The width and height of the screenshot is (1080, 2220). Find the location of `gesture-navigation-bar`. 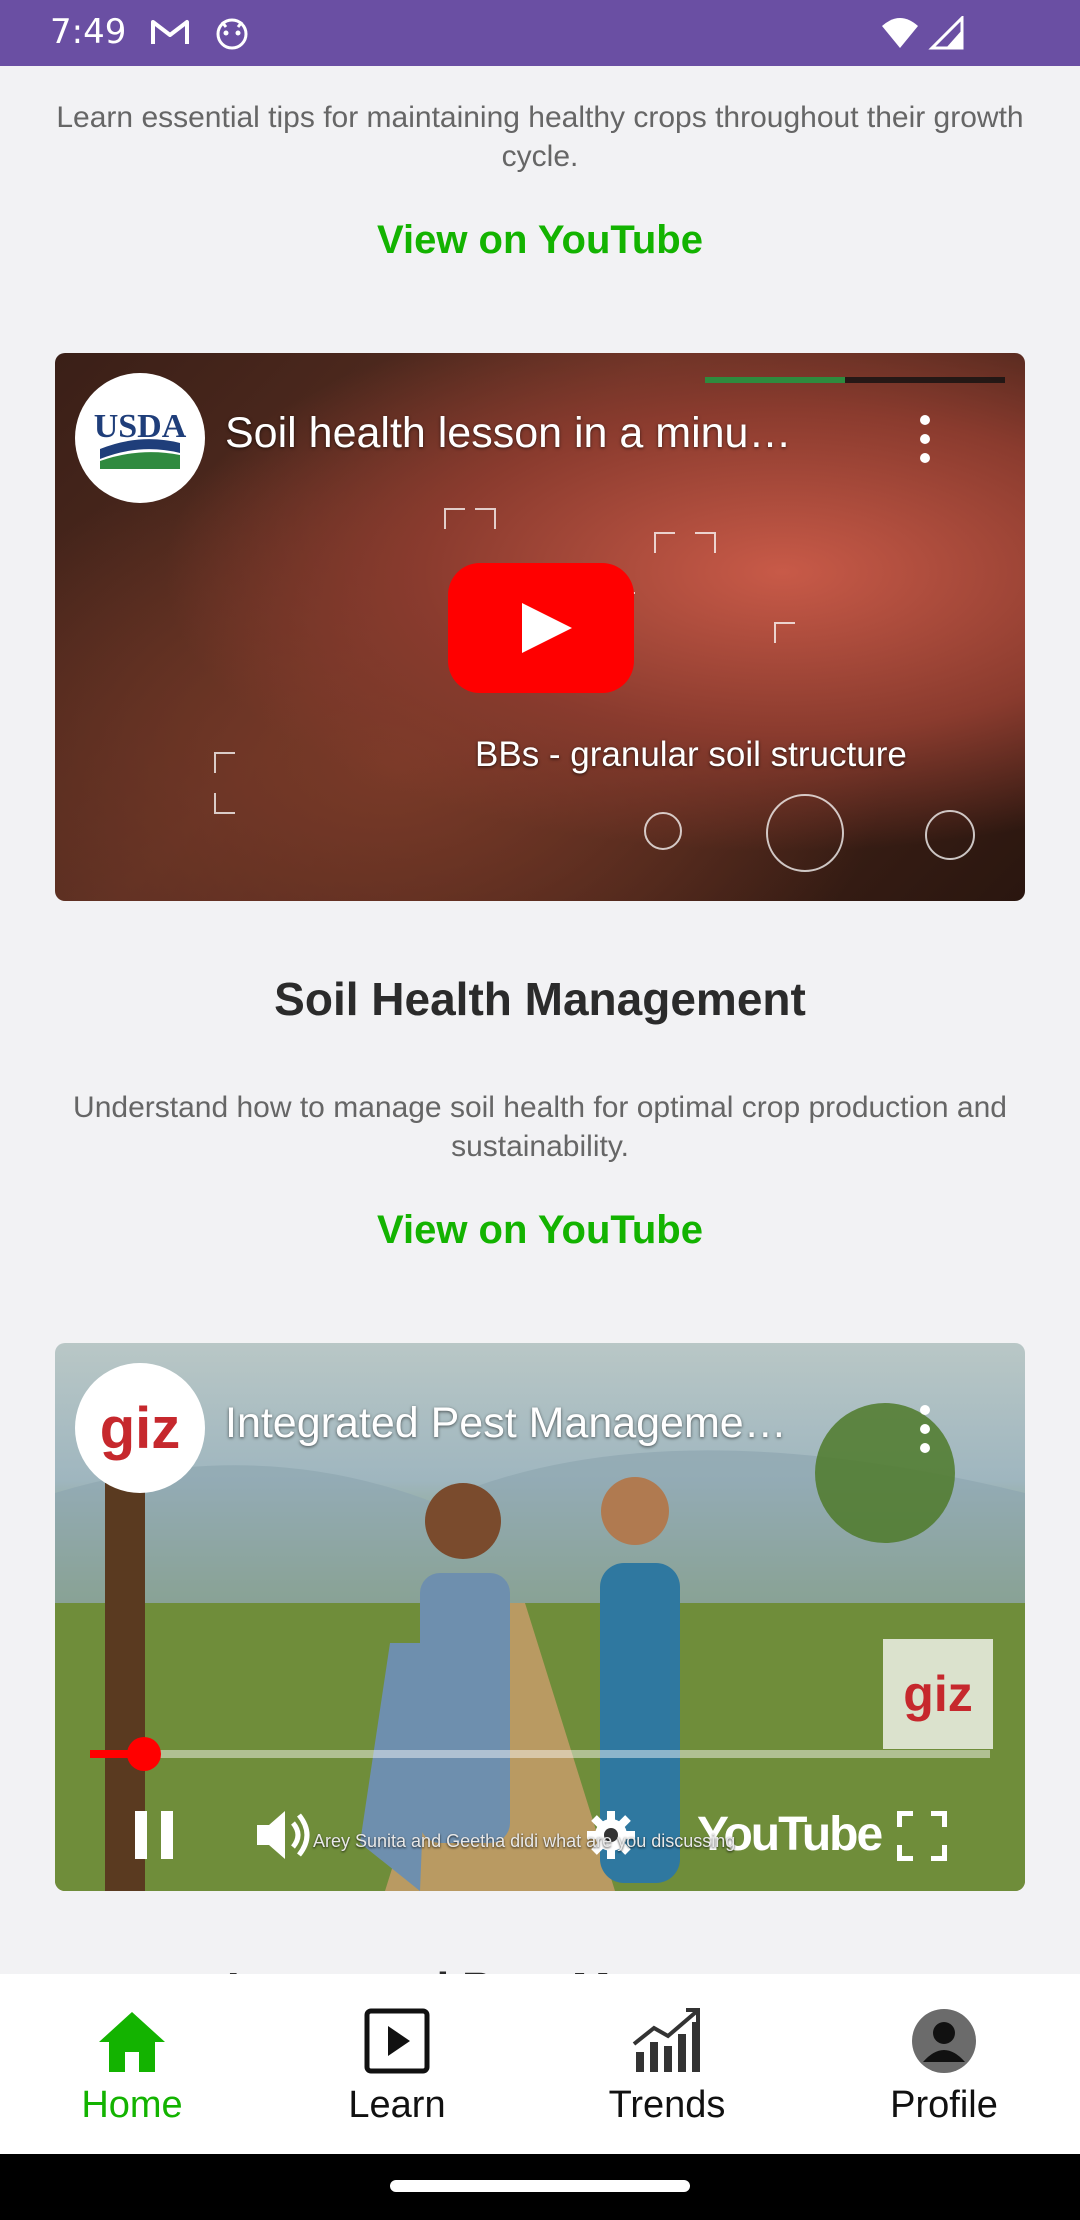

gesture-navigation-bar is located at coordinates (540, 2187).